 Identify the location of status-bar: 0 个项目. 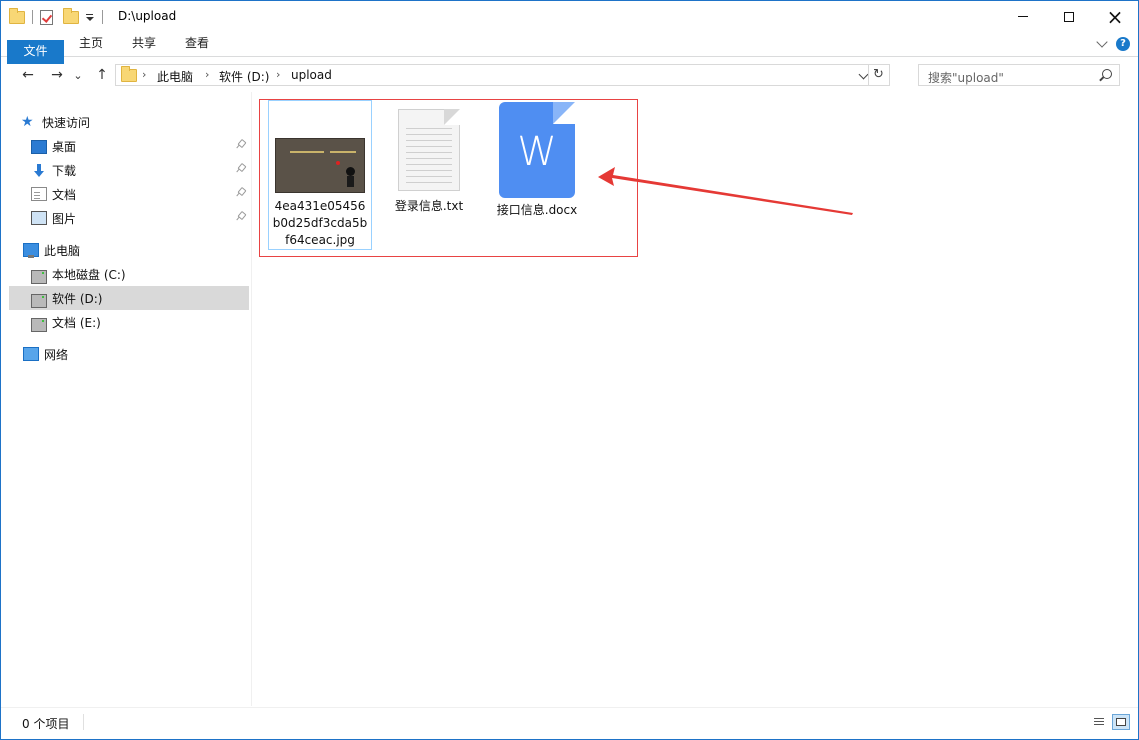
(569, 723).